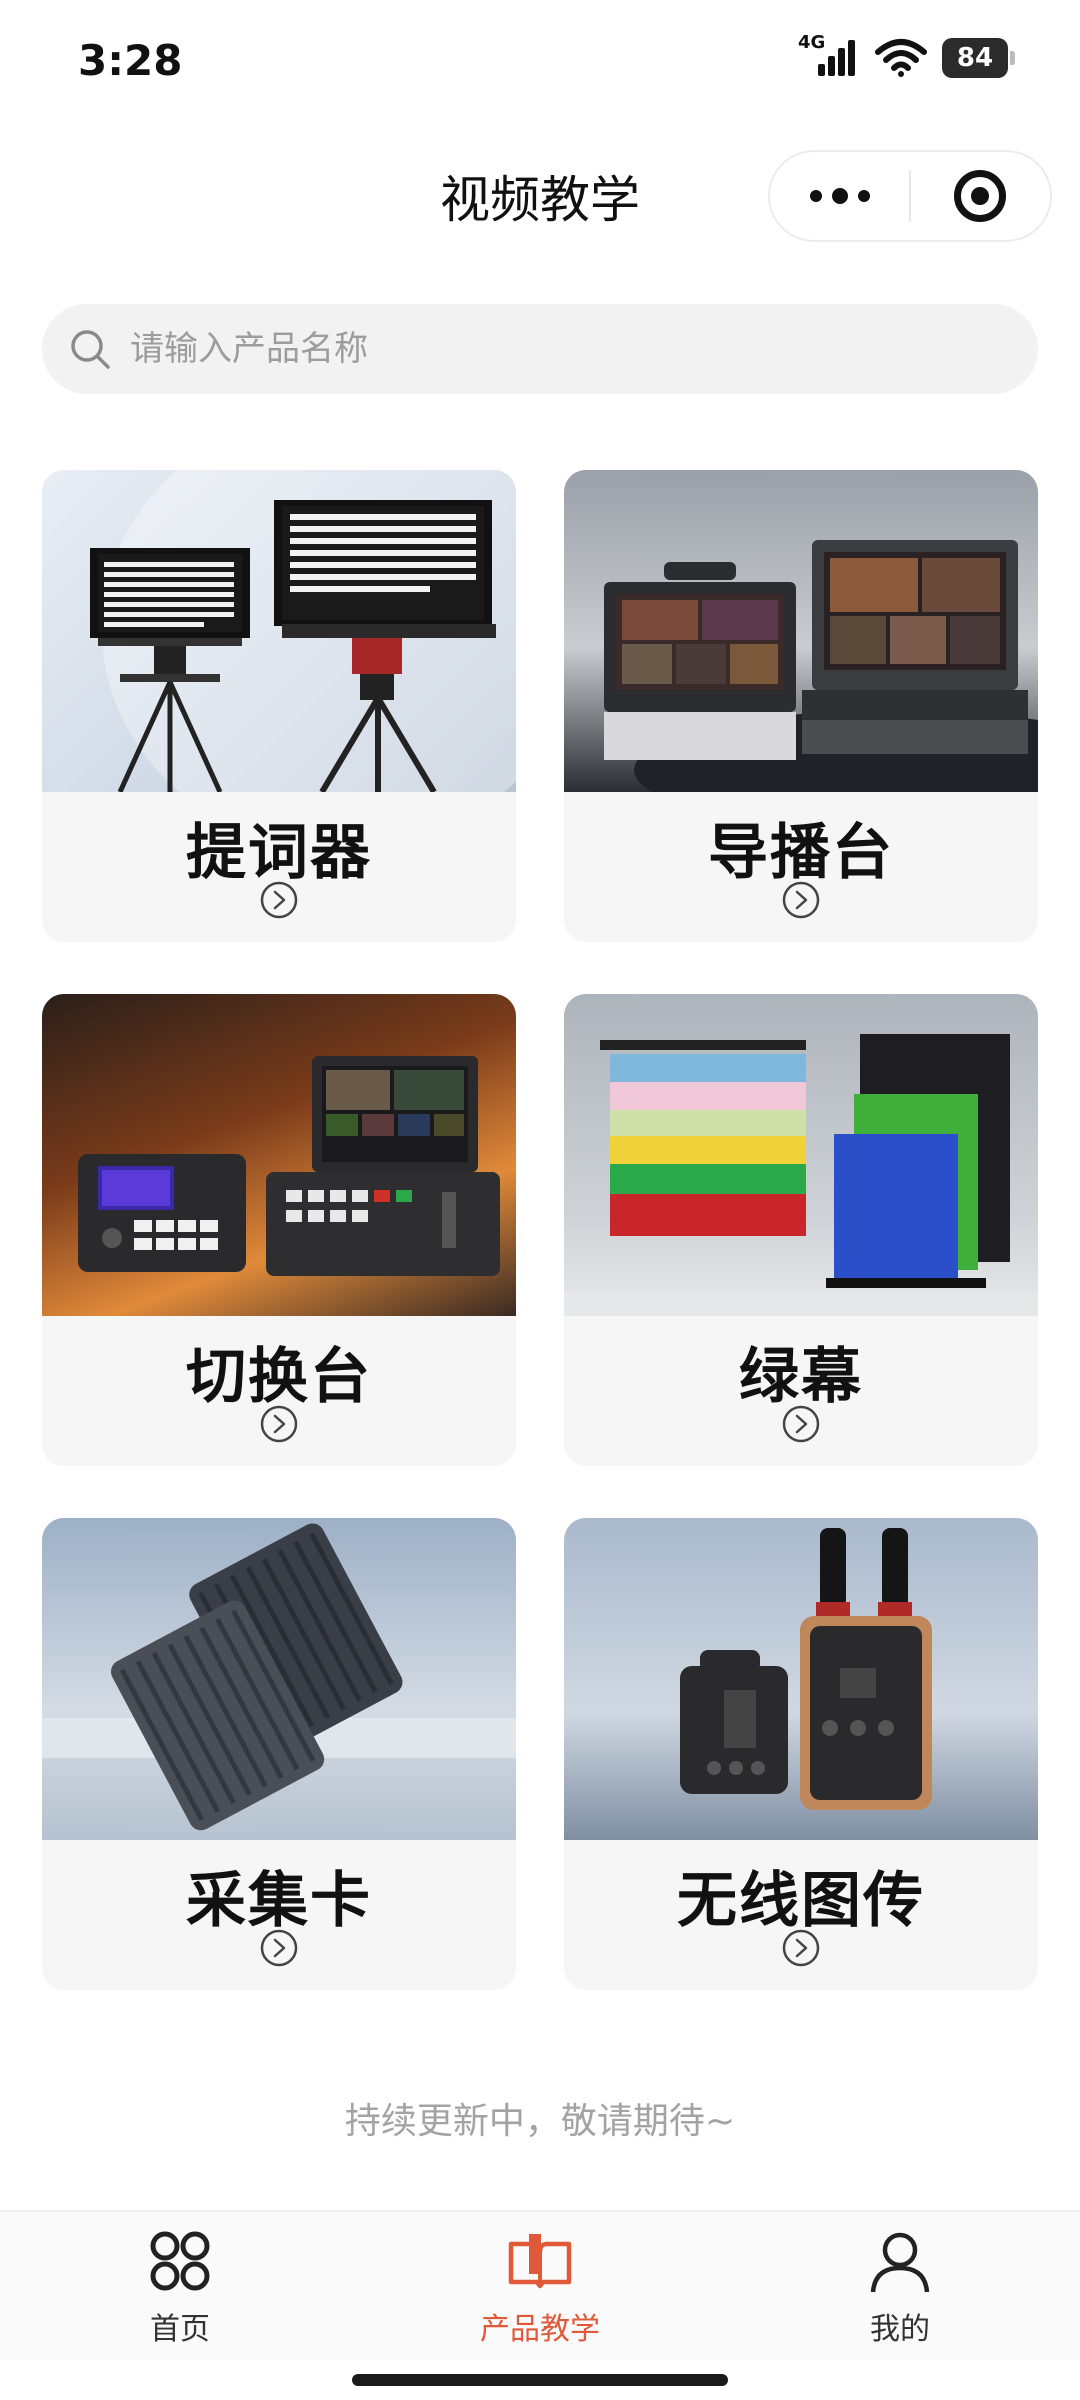 The width and height of the screenshot is (1080, 2400). I want to click on product-card-switcher: 切换台, so click(279, 1230).